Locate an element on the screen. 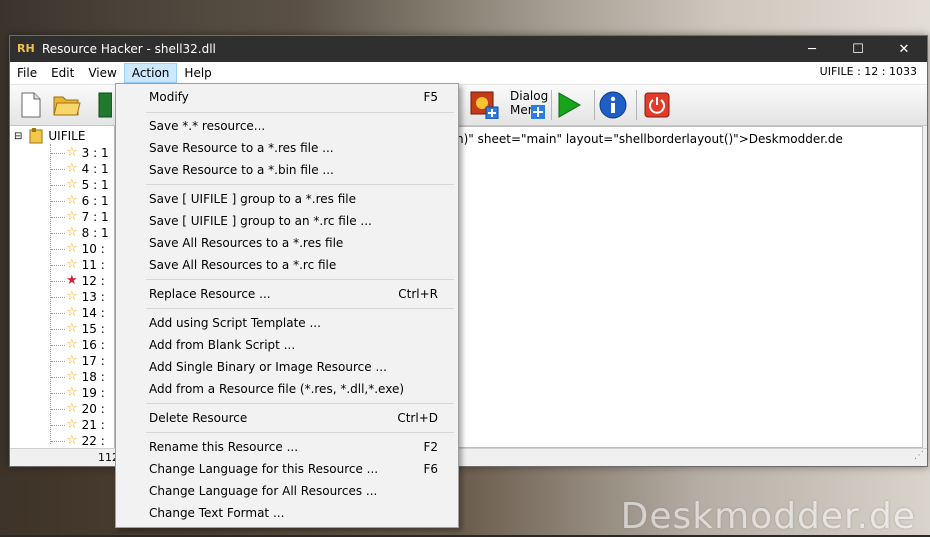  tree-item: ☆ 13 : is located at coordinates (85, 297).